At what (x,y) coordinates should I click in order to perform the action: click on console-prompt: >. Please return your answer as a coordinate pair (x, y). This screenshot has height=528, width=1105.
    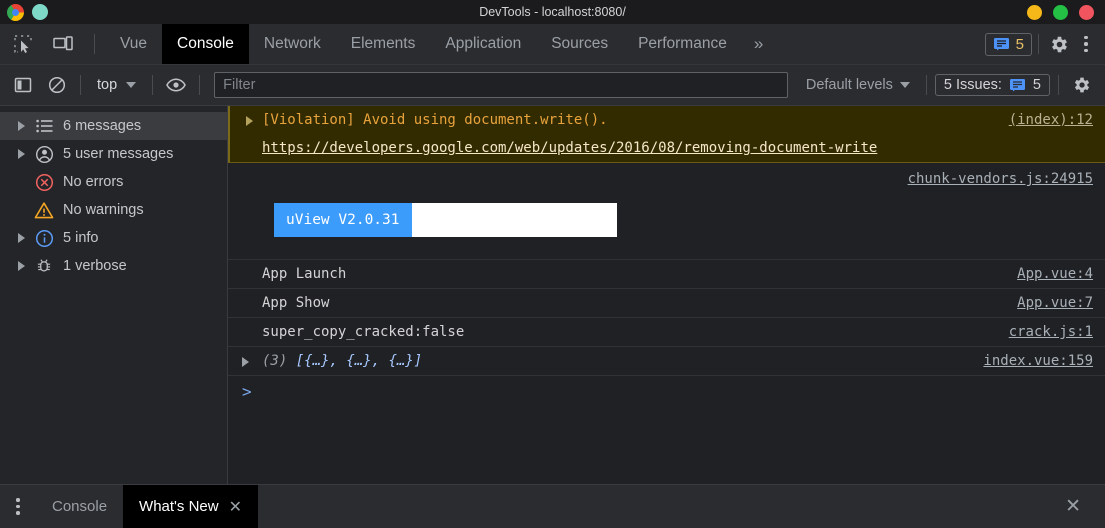
    Looking at the image, I should click on (666, 391).